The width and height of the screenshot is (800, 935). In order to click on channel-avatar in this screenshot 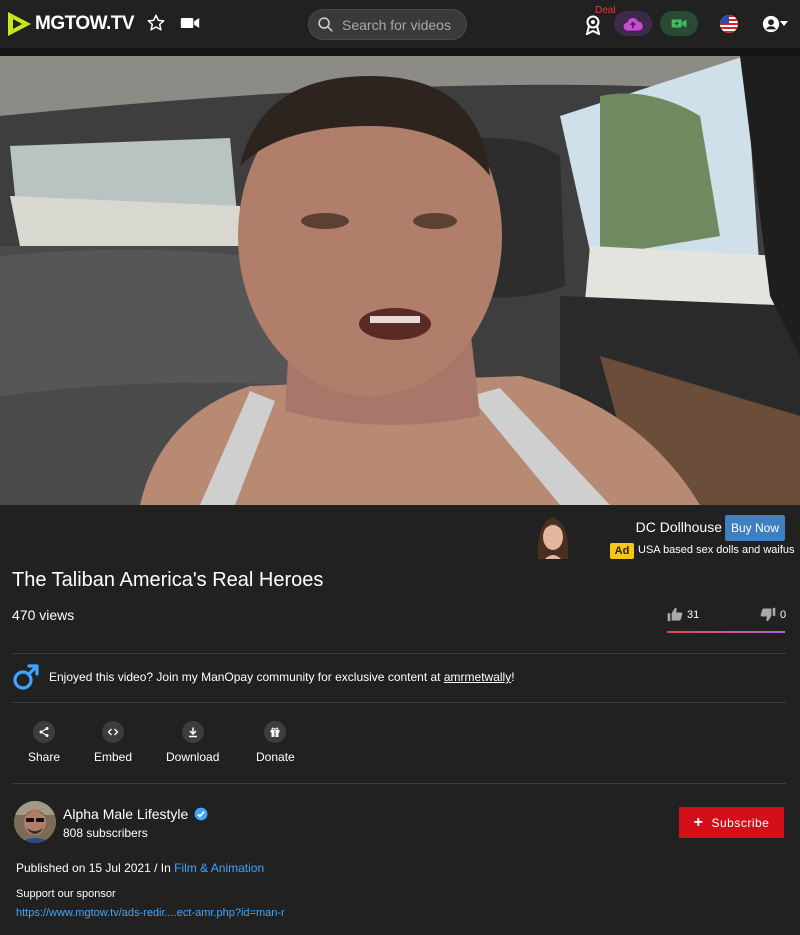, I will do `click(35, 822)`.